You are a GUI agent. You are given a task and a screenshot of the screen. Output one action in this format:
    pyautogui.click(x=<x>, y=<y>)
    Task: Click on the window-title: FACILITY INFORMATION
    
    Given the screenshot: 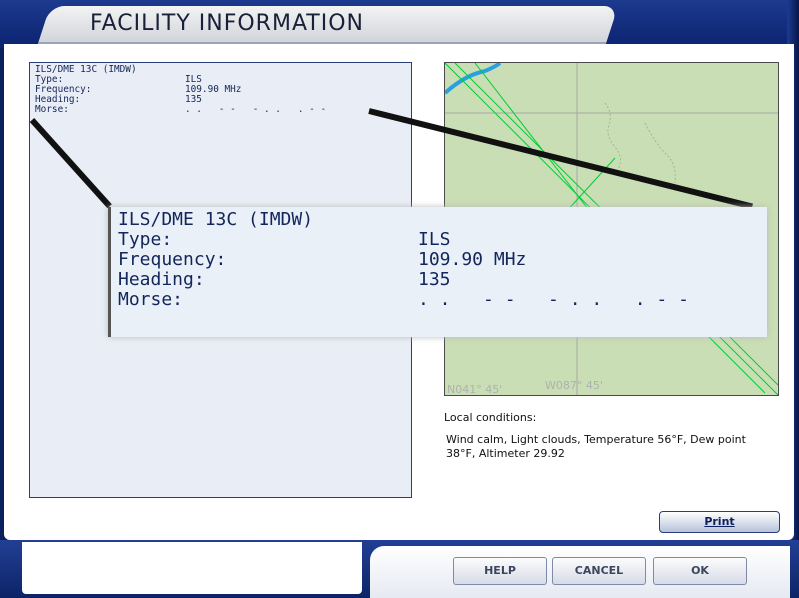 What is the action you would take?
    pyautogui.click(x=227, y=23)
    